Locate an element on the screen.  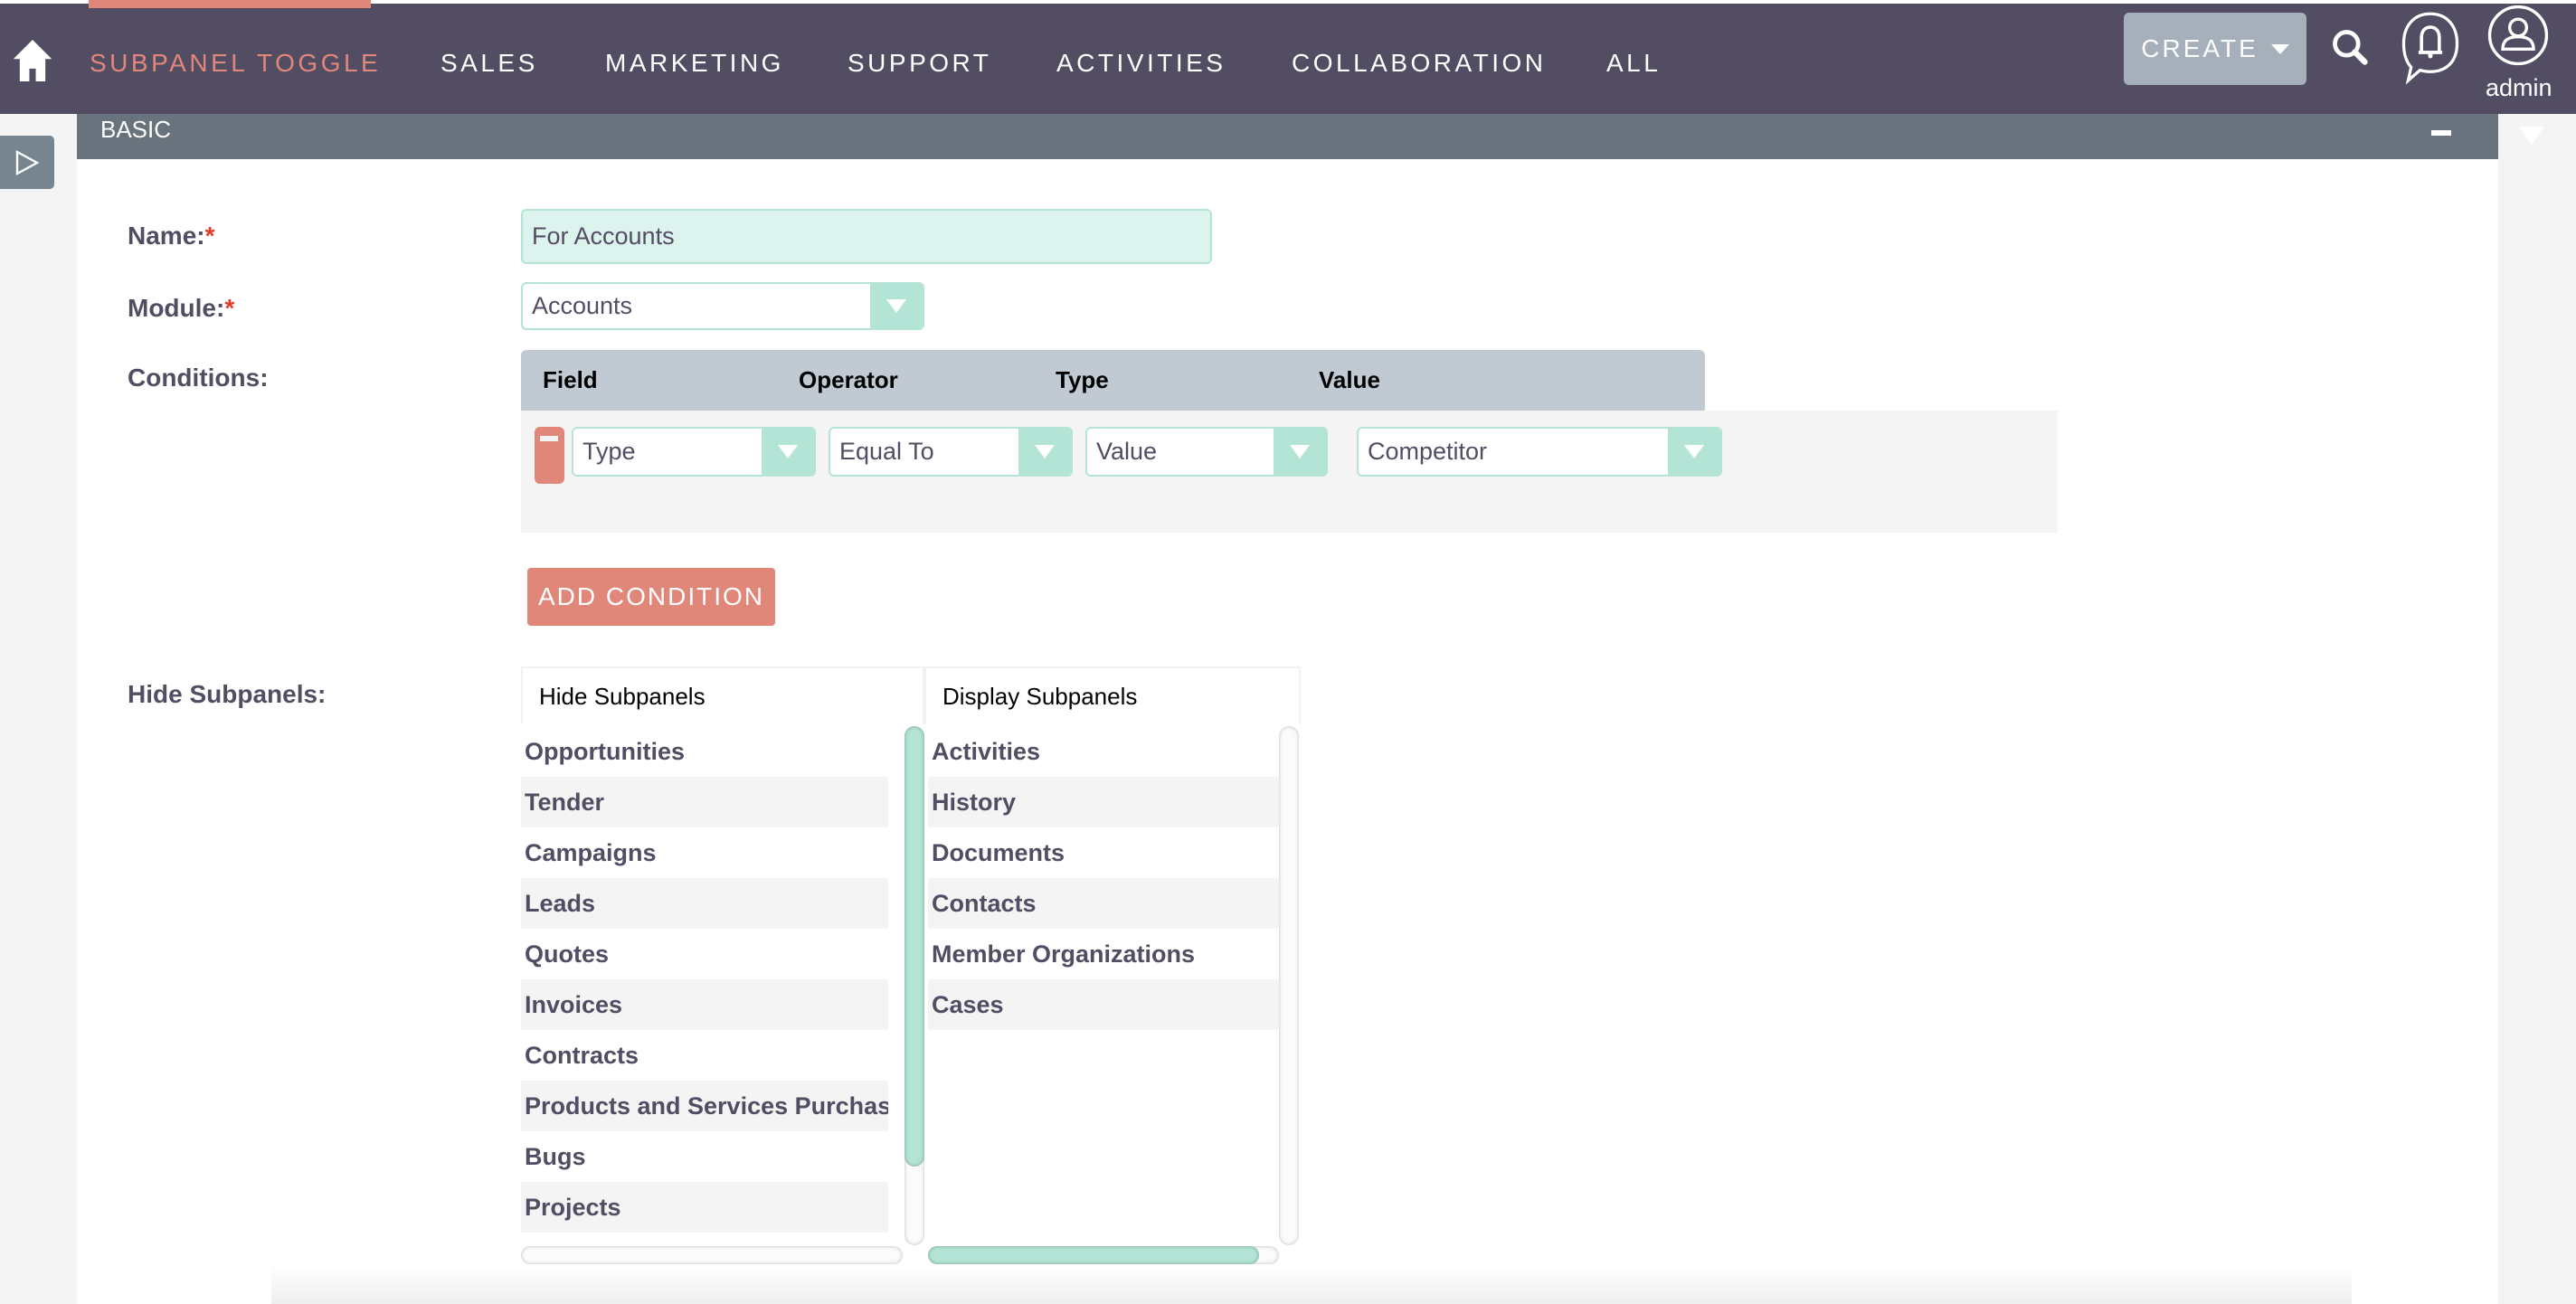
condition-operator-value: Equal To is located at coordinates (887, 451).